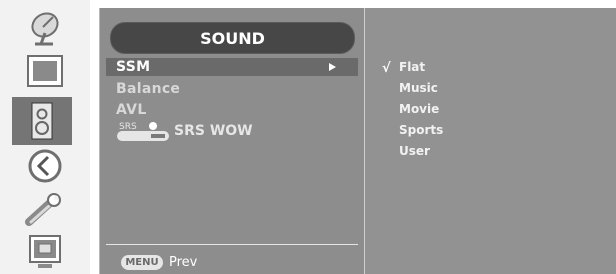 This screenshot has width=616, height=274. Describe the element at coordinates (128, 127) in the screenshot. I see `srs-badge-text: SRS` at that location.